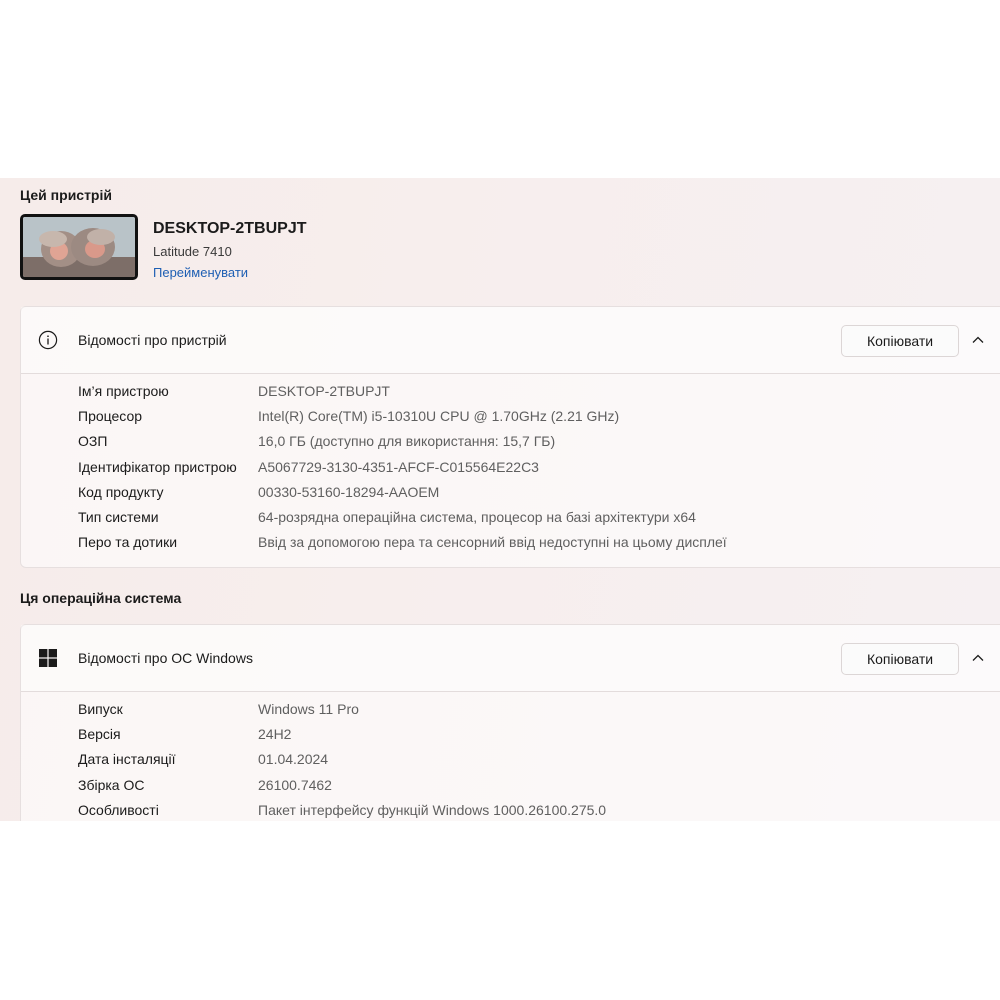 The image size is (1000, 1000). What do you see at coordinates (200, 272) in the screenshot?
I see `rename-link: Перейменувати` at bounding box center [200, 272].